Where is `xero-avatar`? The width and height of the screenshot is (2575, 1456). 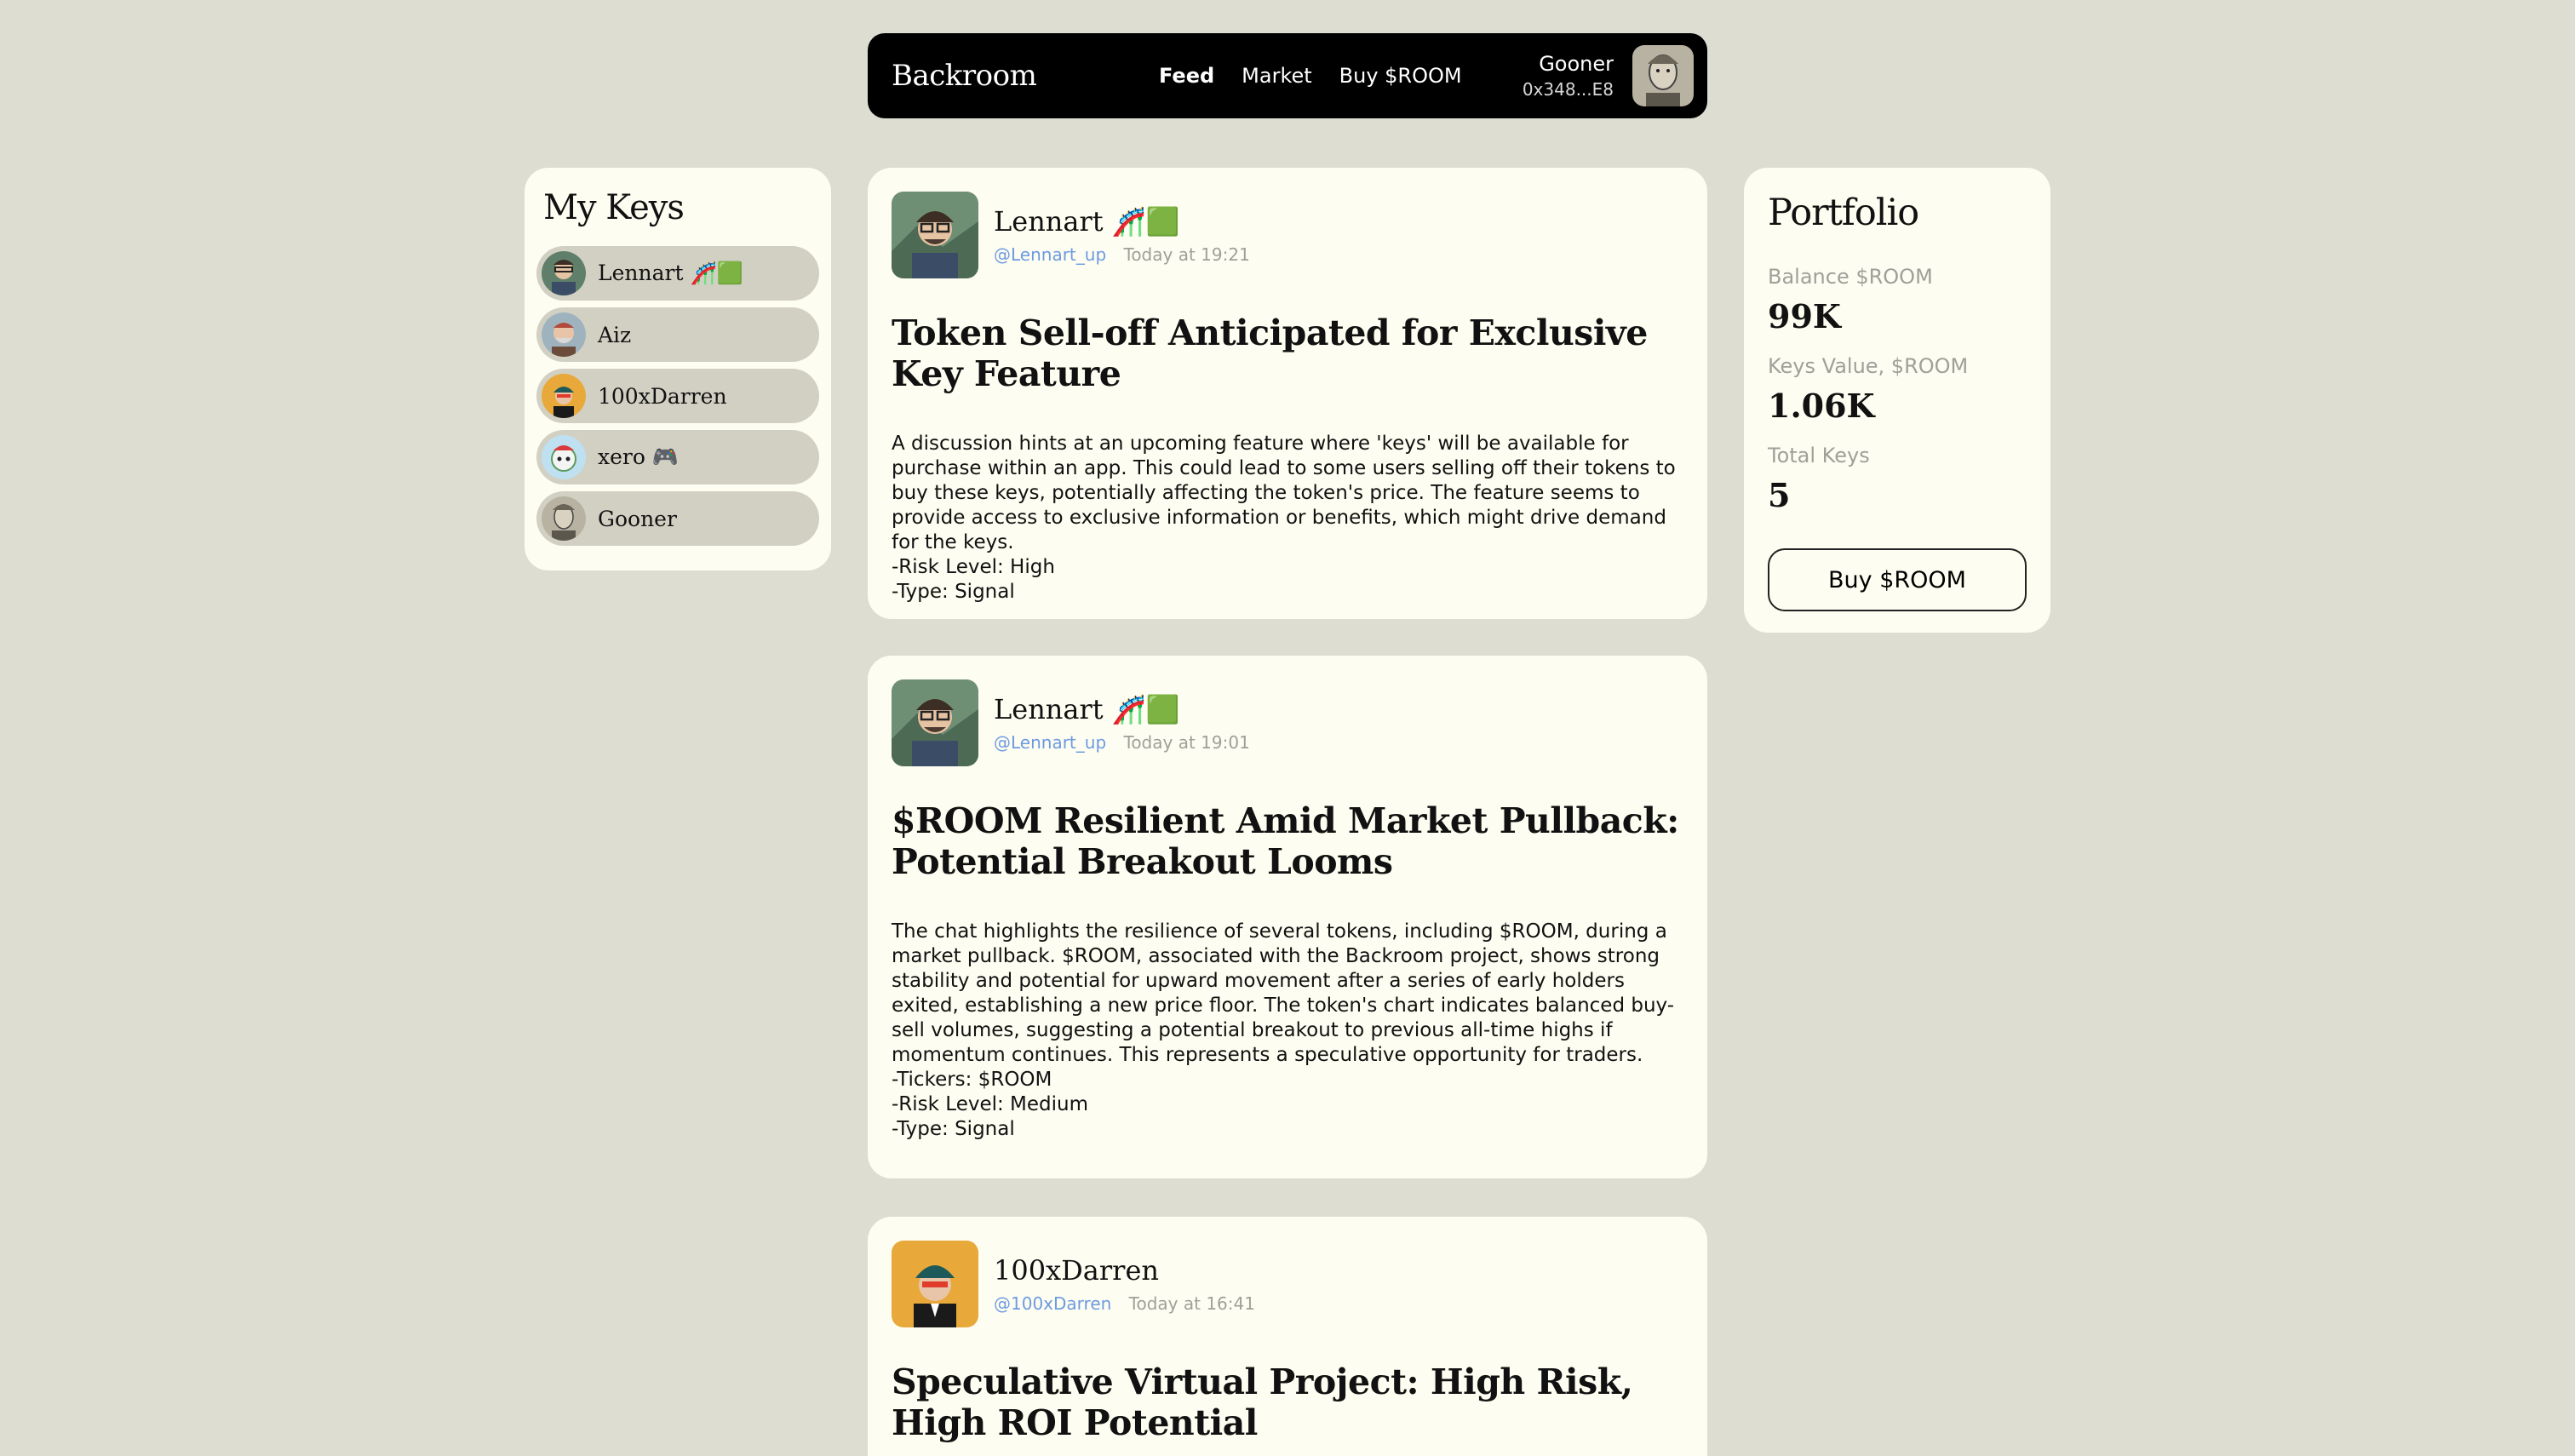 xero-avatar is located at coordinates (564, 457).